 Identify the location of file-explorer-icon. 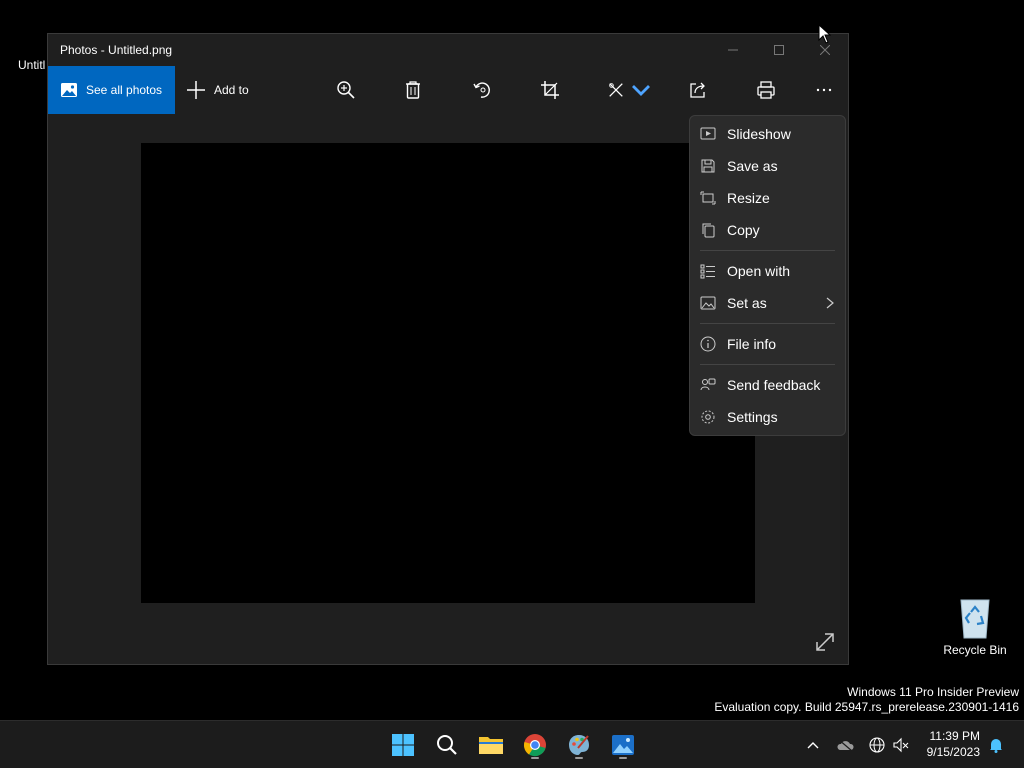
(491, 745).